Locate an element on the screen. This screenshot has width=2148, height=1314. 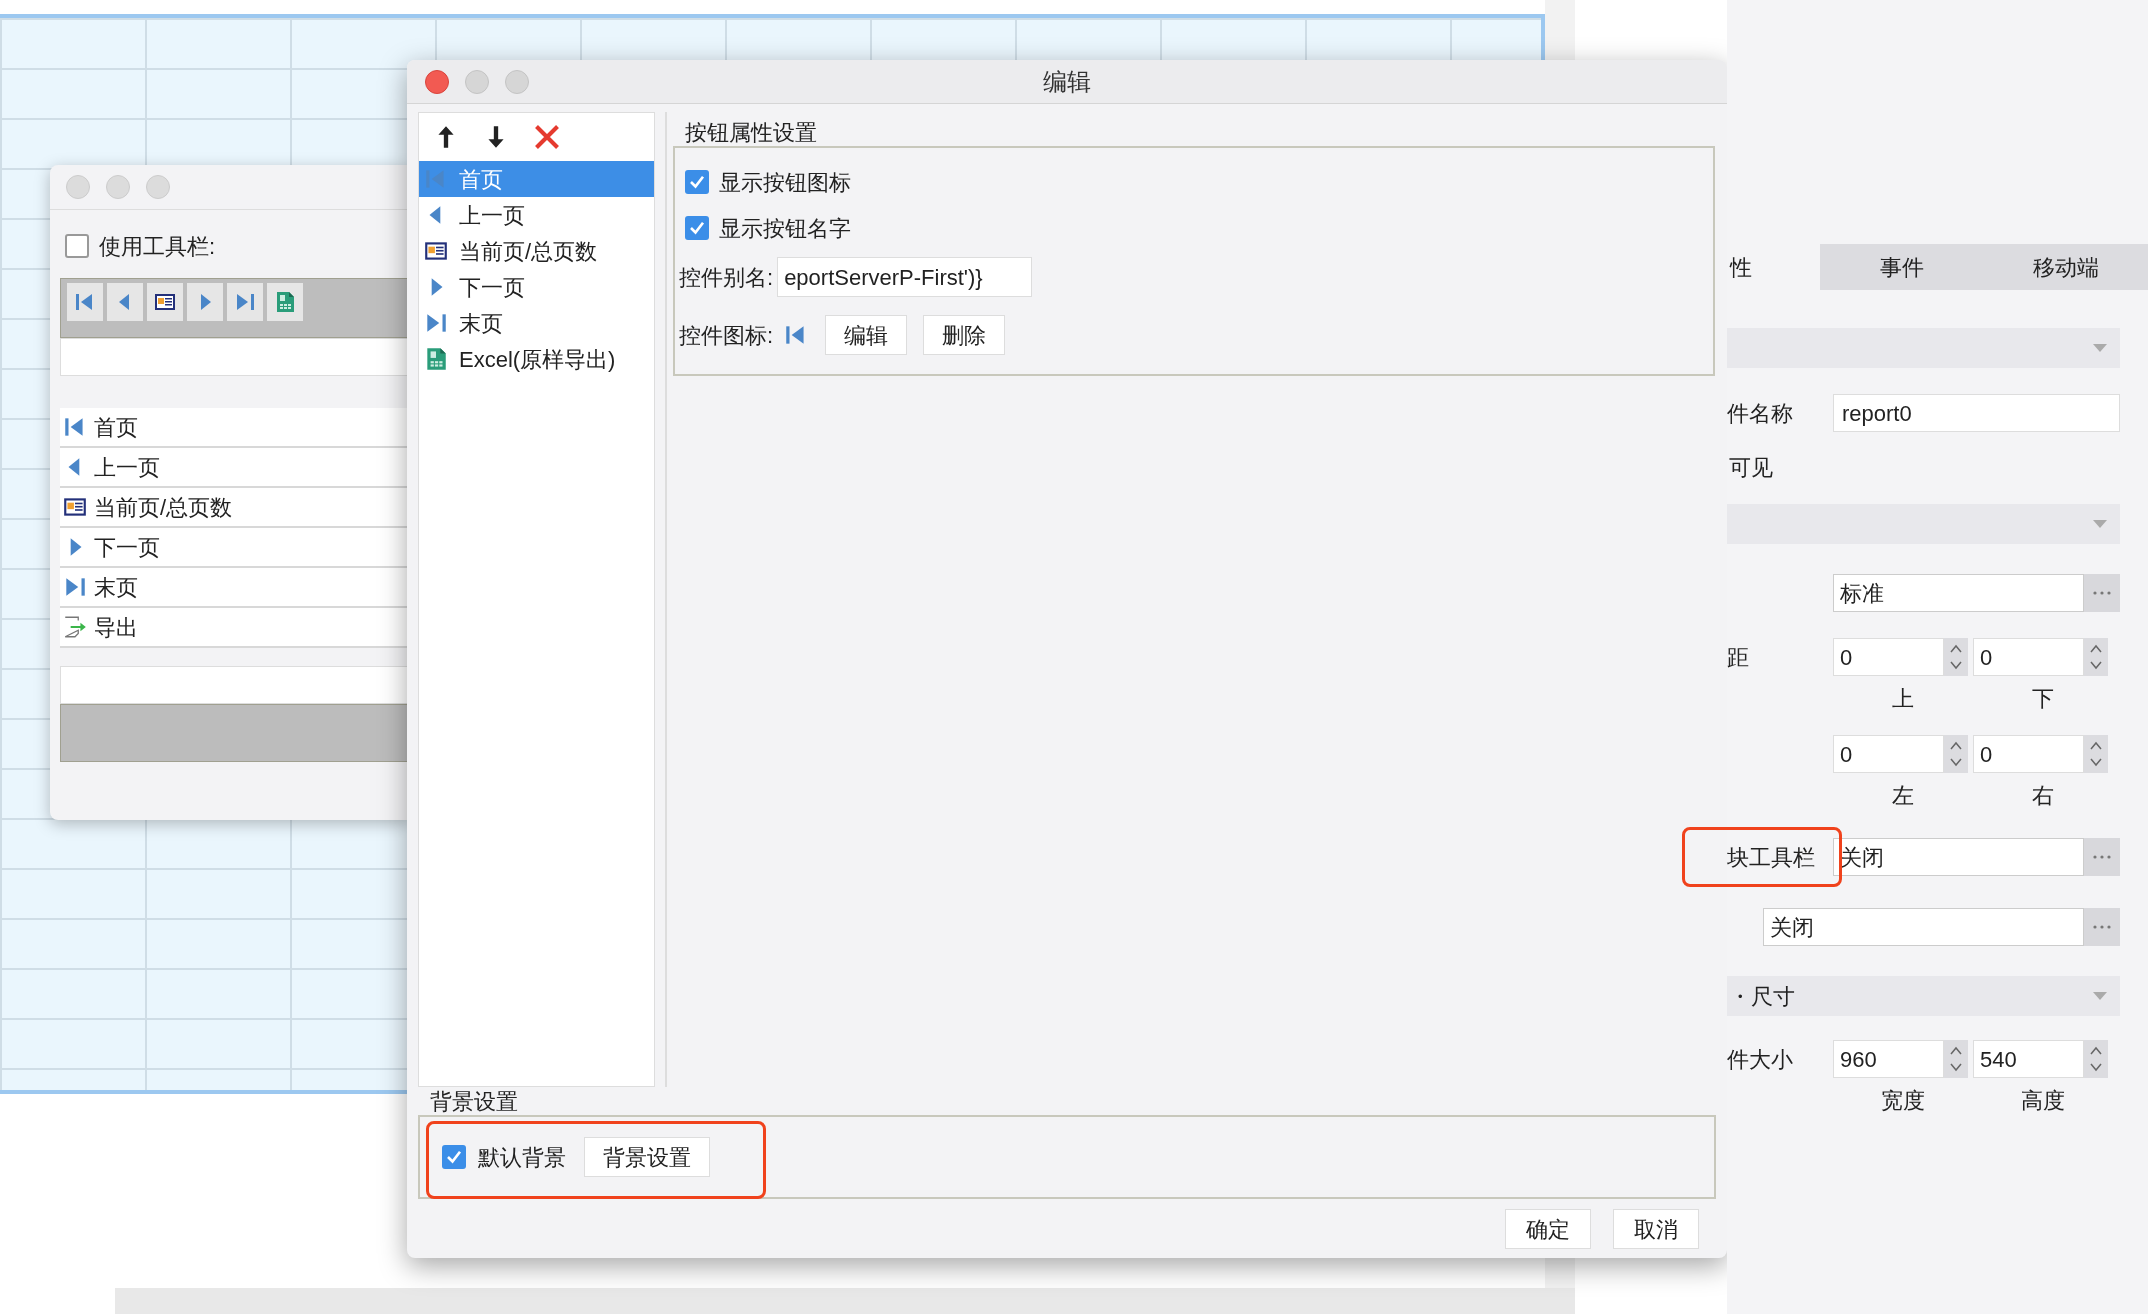
window-title: 编辑 is located at coordinates (1067, 81).